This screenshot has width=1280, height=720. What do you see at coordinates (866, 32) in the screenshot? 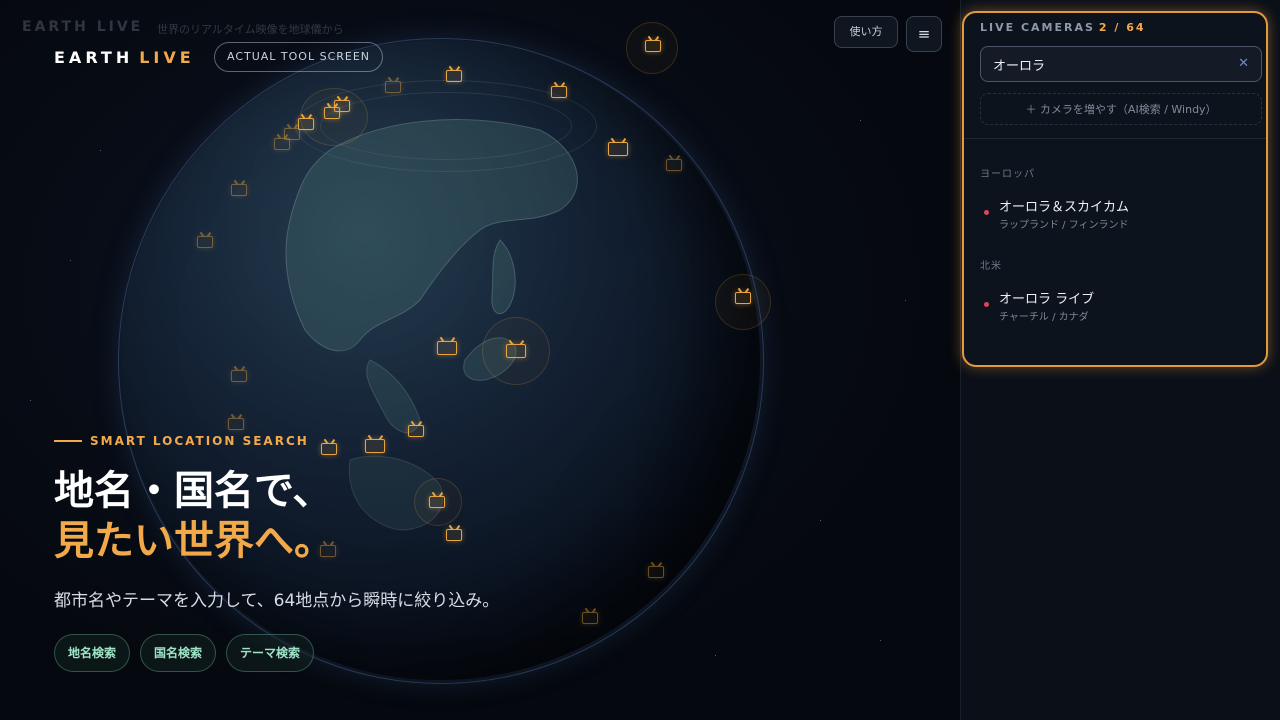
I see `help-button: 使い方` at bounding box center [866, 32].